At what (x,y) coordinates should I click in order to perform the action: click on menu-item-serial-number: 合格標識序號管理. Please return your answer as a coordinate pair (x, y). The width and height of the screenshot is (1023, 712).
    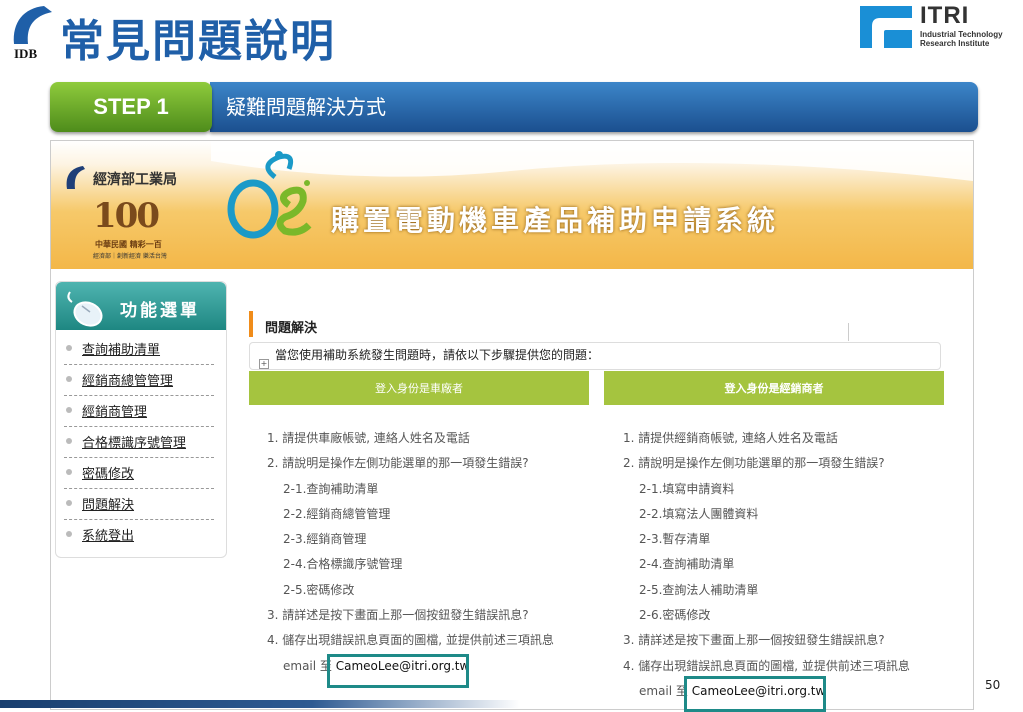
    Looking at the image, I should click on (139, 442).